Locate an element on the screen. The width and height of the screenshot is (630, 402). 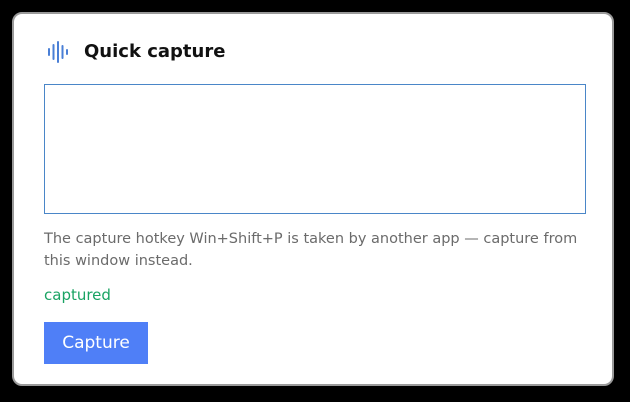
audio-waveform-icon is located at coordinates (58, 52).